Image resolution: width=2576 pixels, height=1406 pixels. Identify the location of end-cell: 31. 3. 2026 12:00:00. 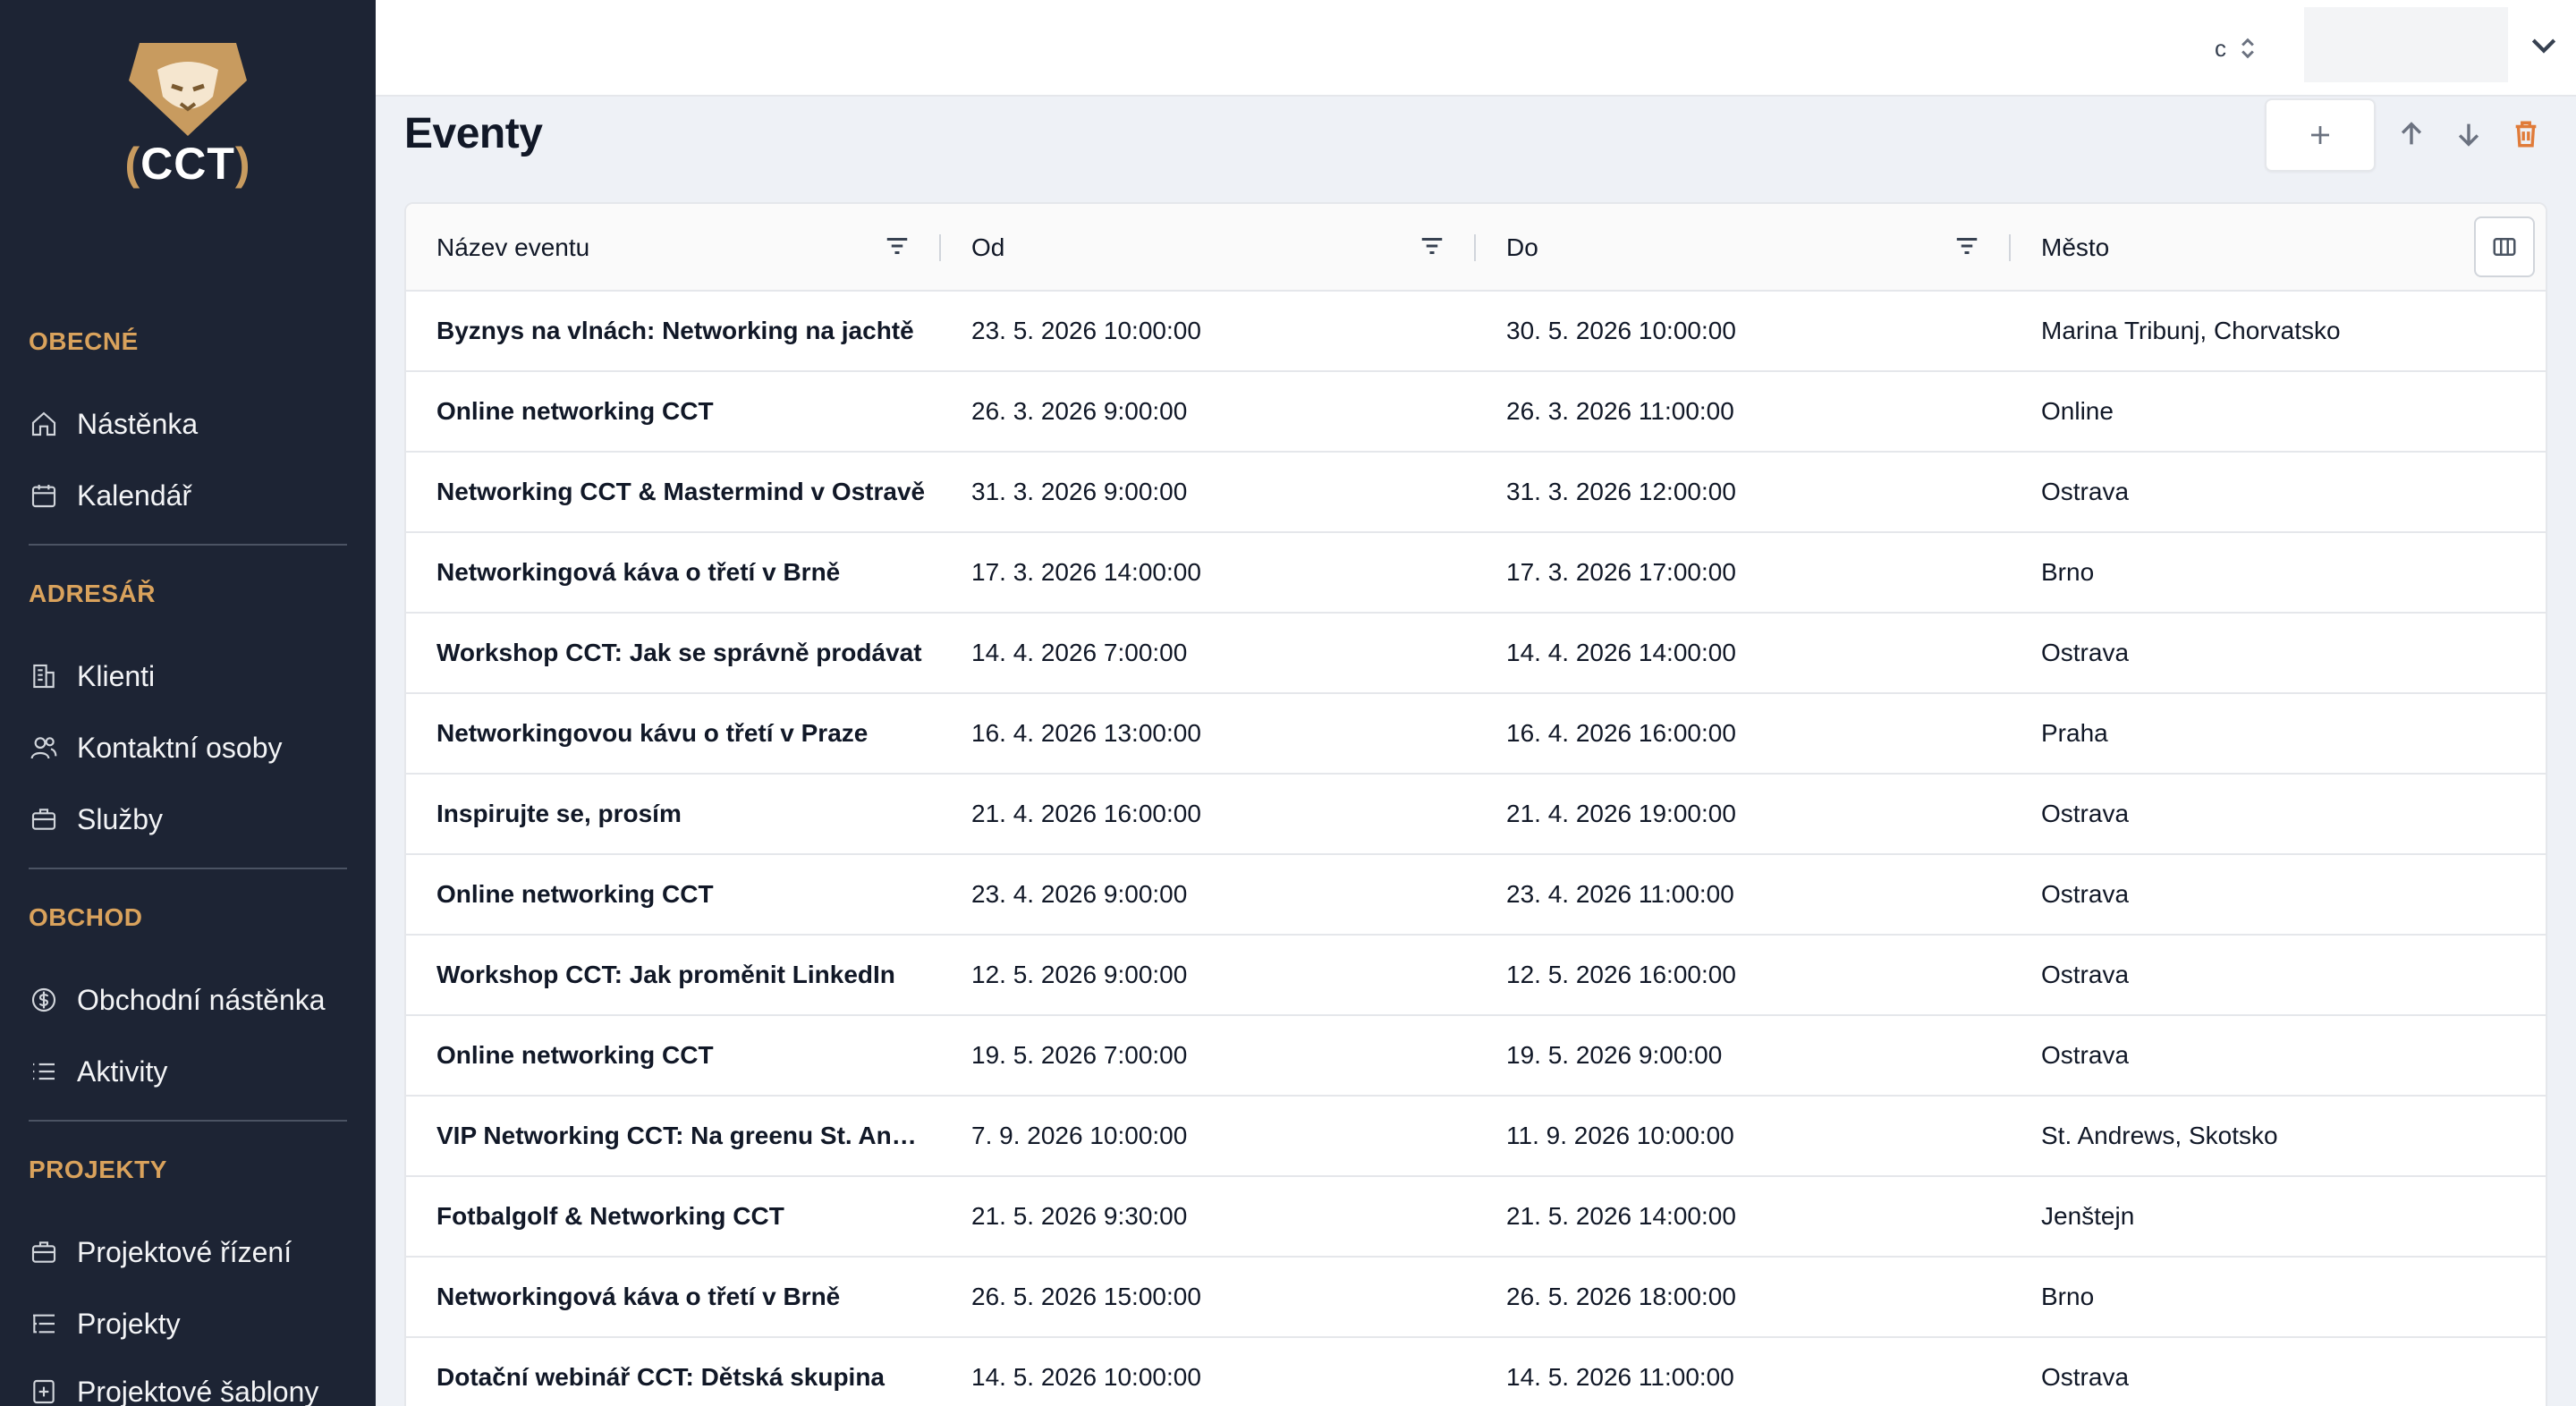
(1621, 492).